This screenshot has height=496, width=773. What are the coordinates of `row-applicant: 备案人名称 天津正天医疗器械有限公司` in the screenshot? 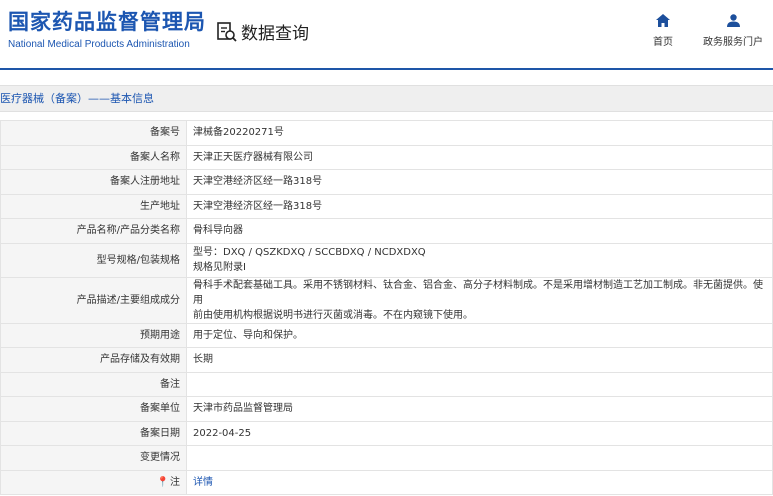 It's located at (386, 157).